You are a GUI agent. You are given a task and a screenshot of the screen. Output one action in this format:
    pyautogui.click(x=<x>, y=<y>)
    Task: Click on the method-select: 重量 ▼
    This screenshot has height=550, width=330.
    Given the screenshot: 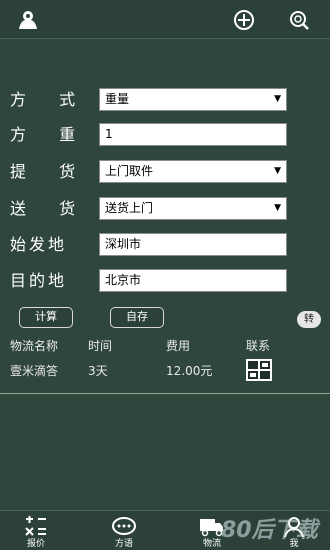 What is the action you would take?
    pyautogui.click(x=193, y=99)
    